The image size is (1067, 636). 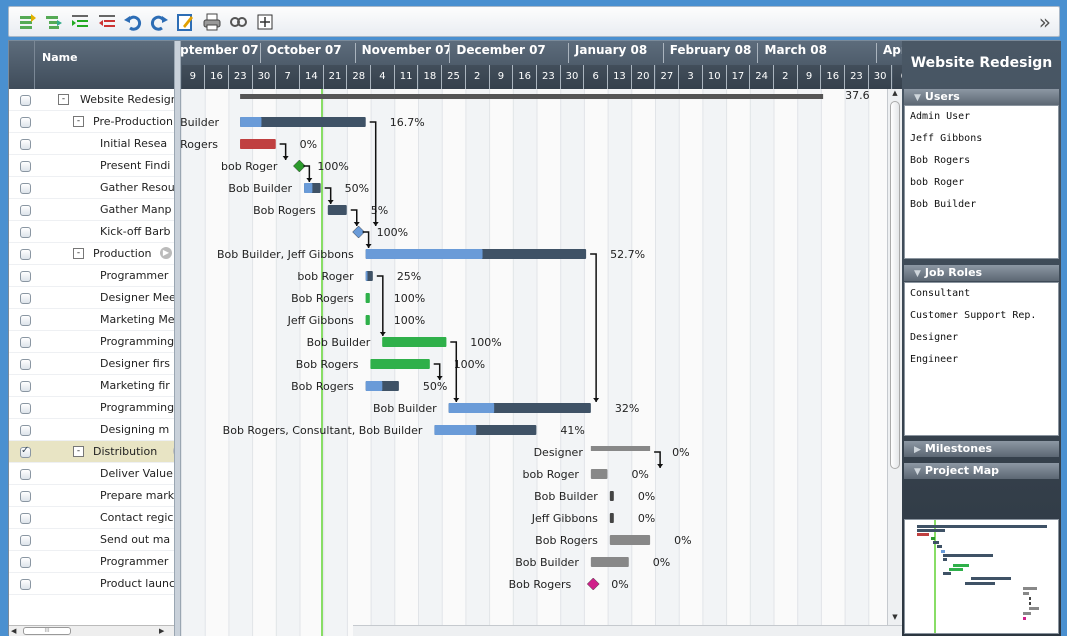 What do you see at coordinates (159, 22) in the screenshot?
I see `redo-icon` at bounding box center [159, 22].